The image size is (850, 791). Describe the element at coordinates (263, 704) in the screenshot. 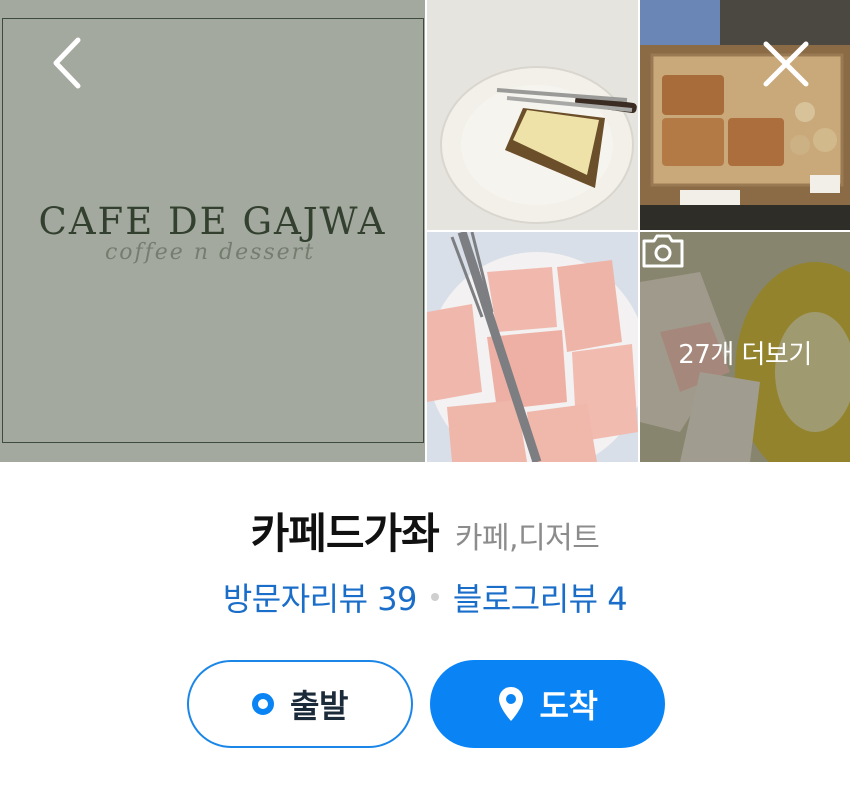

I see `origin-dot-icon` at that location.